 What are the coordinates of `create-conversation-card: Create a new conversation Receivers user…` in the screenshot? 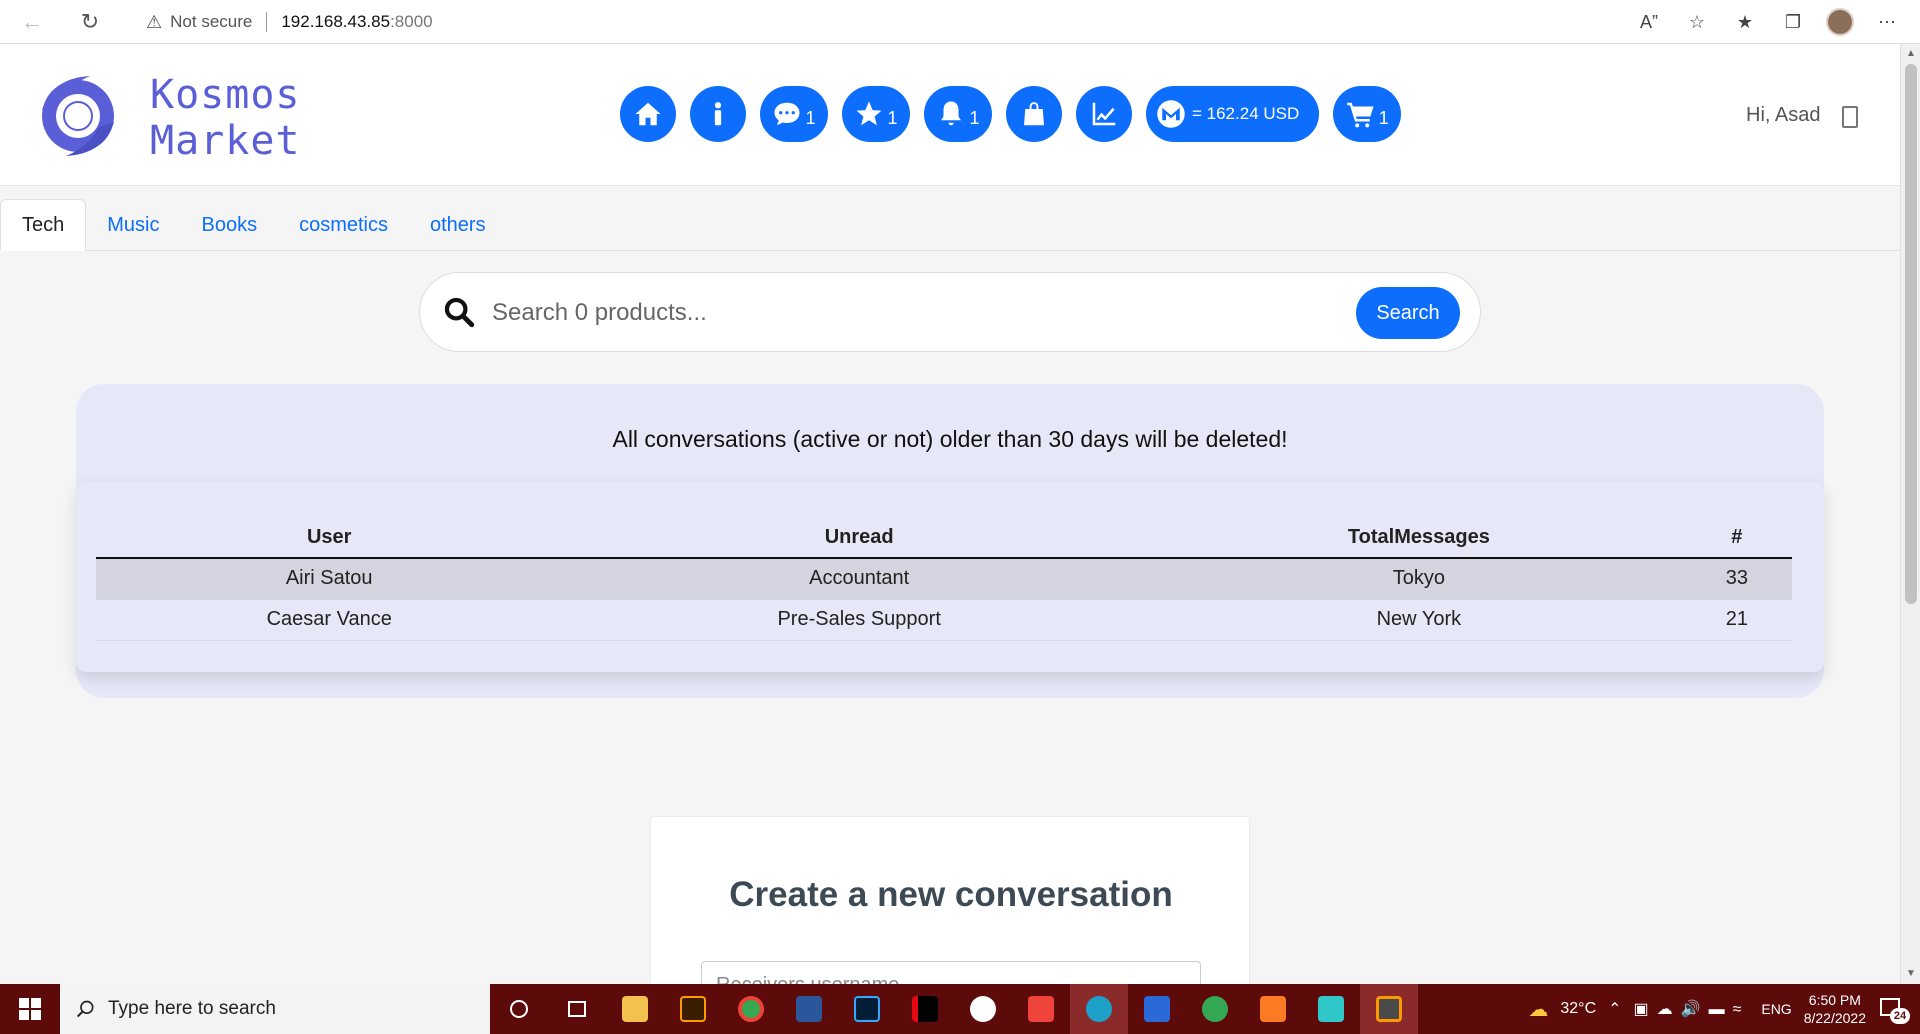 It's located at (950, 900).